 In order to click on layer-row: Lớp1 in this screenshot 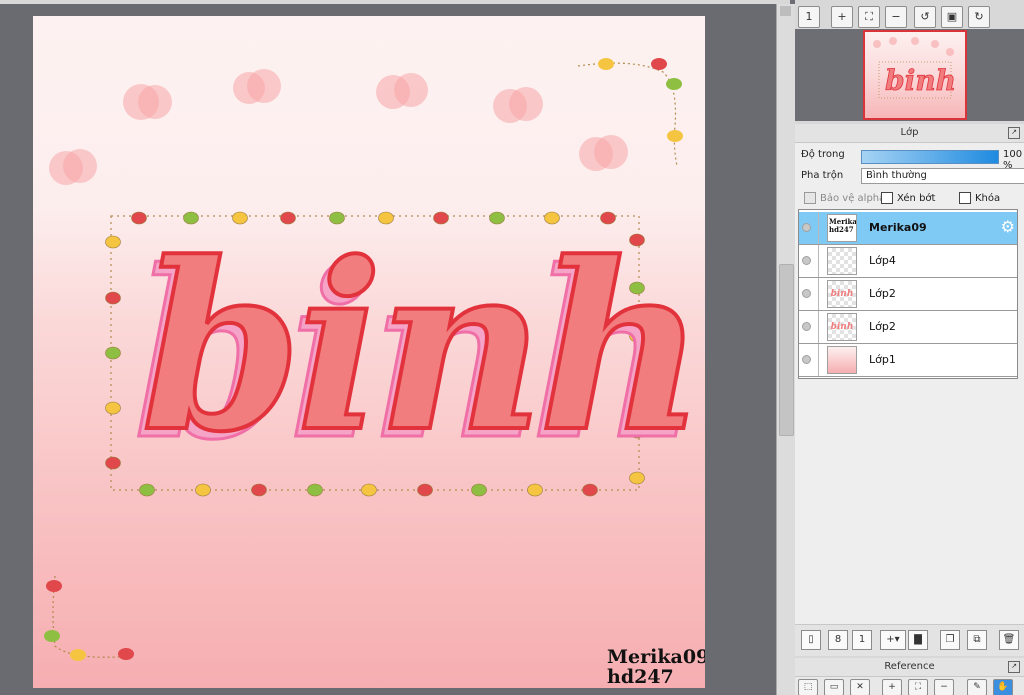, I will do `click(908, 360)`.